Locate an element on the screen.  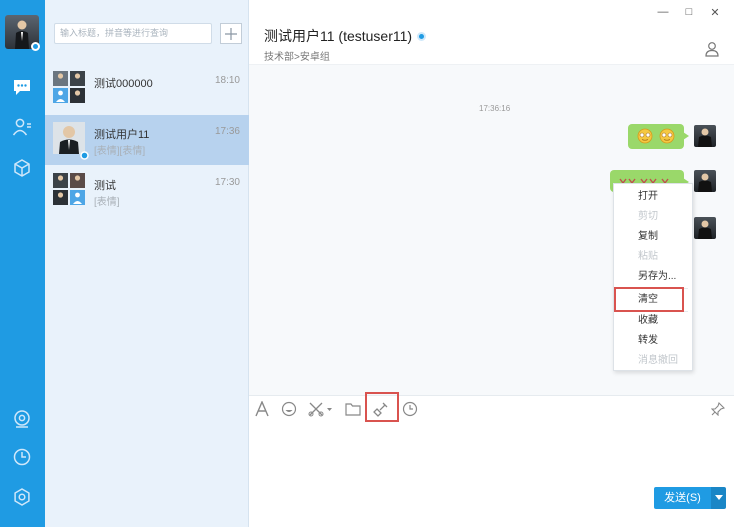
clock-icon is located at coordinates (22, 457).